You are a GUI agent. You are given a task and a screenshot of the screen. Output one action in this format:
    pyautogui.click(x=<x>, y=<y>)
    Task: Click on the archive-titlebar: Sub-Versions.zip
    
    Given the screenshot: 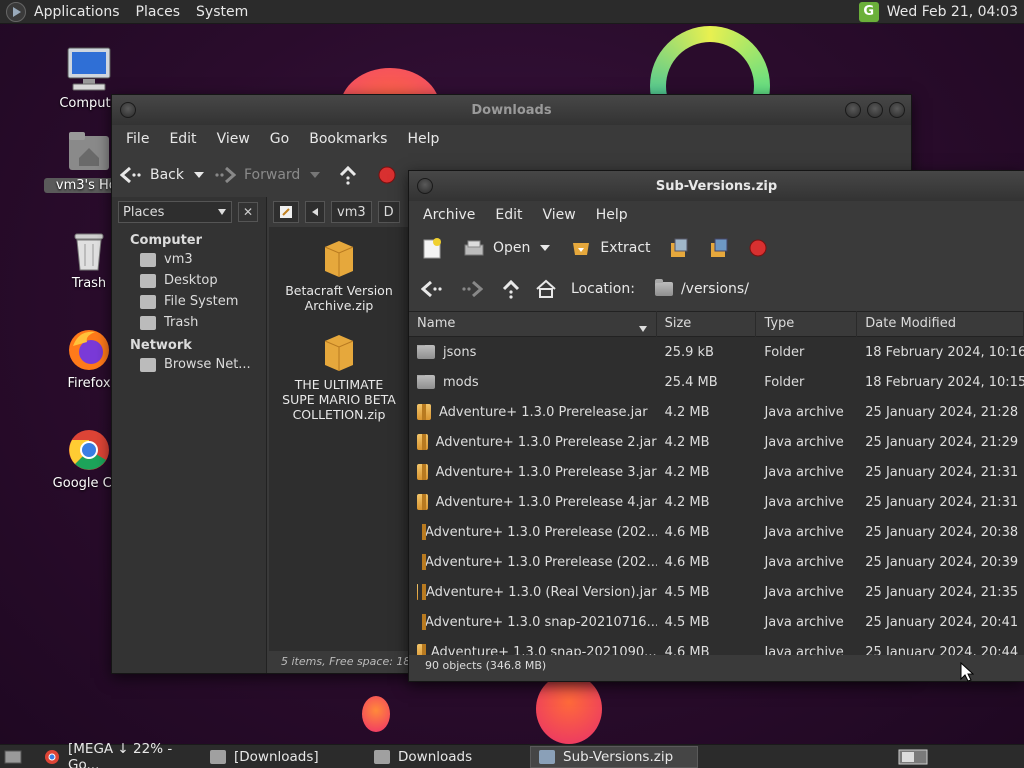 What is the action you would take?
    pyautogui.click(x=716, y=186)
    